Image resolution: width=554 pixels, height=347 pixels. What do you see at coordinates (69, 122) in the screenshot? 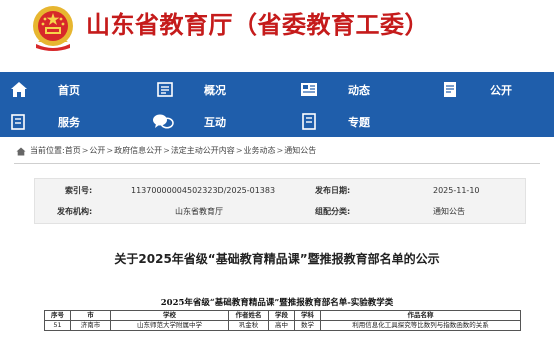
I see `nav-label-service: 服务` at bounding box center [69, 122].